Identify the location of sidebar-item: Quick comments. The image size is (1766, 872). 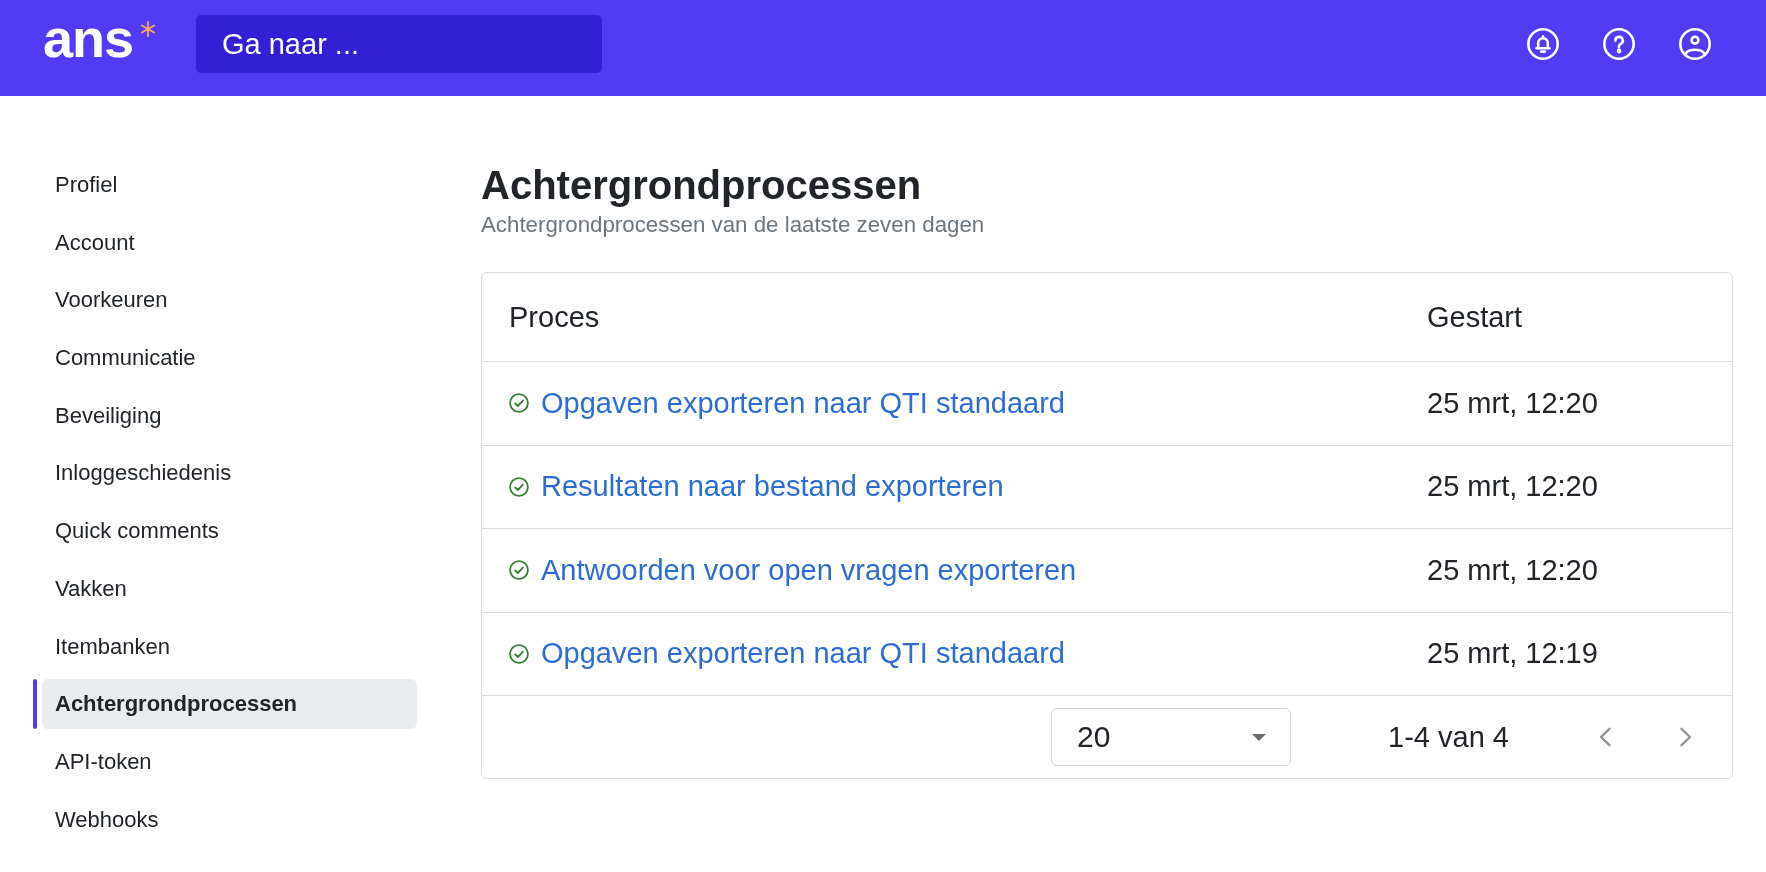
(229, 531).